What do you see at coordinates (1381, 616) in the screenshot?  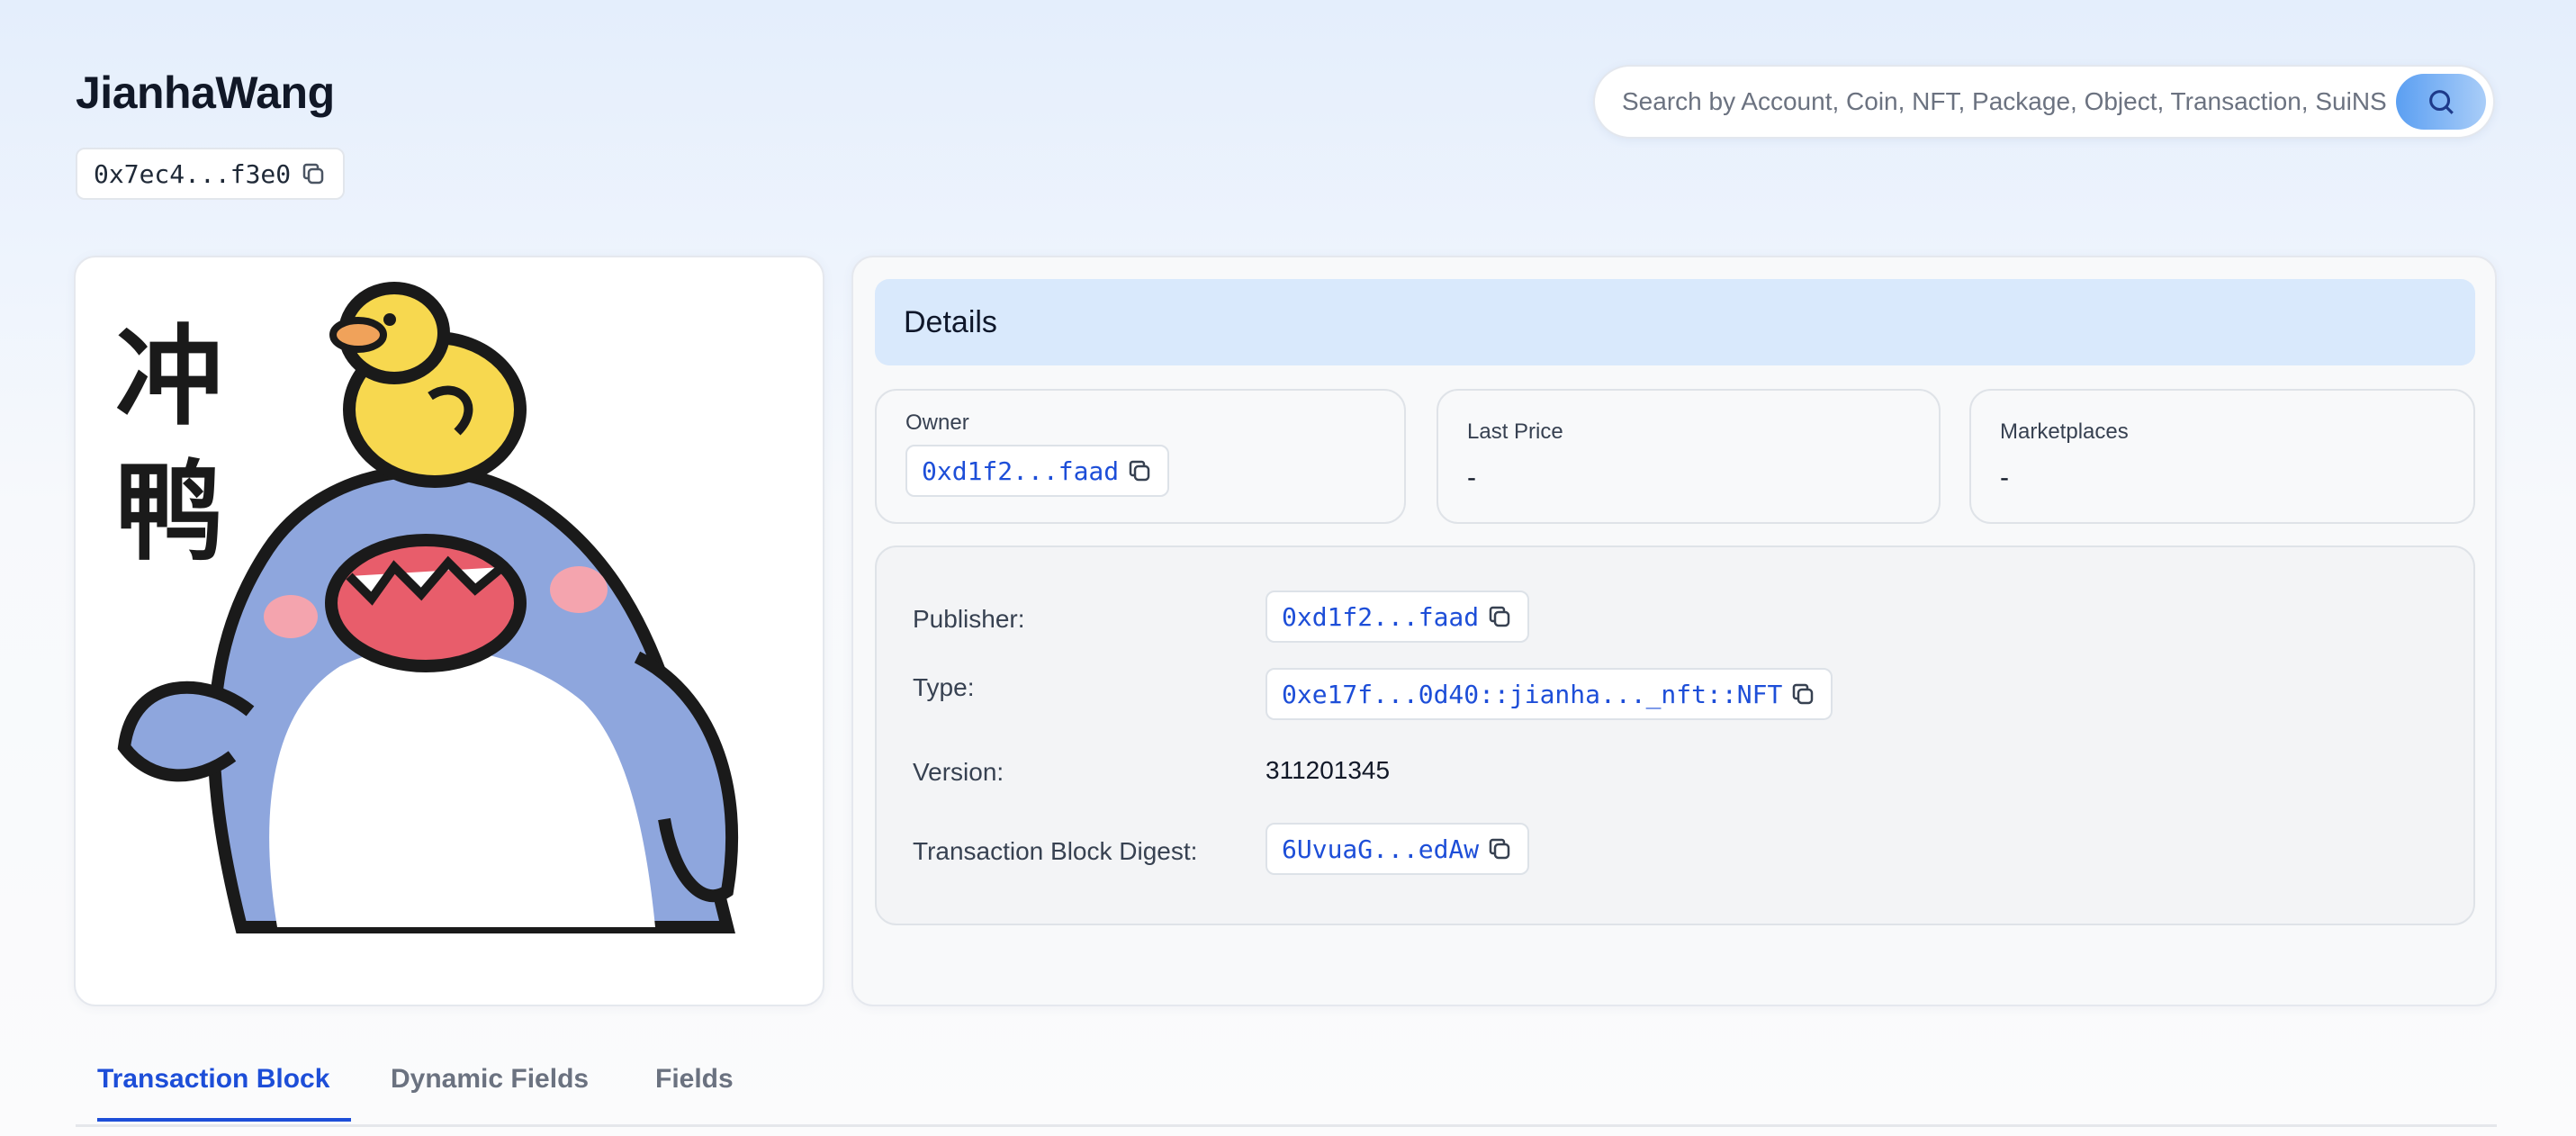 I see `publisher-address: 0xd1f2...faad` at bounding box center [1381, 616].